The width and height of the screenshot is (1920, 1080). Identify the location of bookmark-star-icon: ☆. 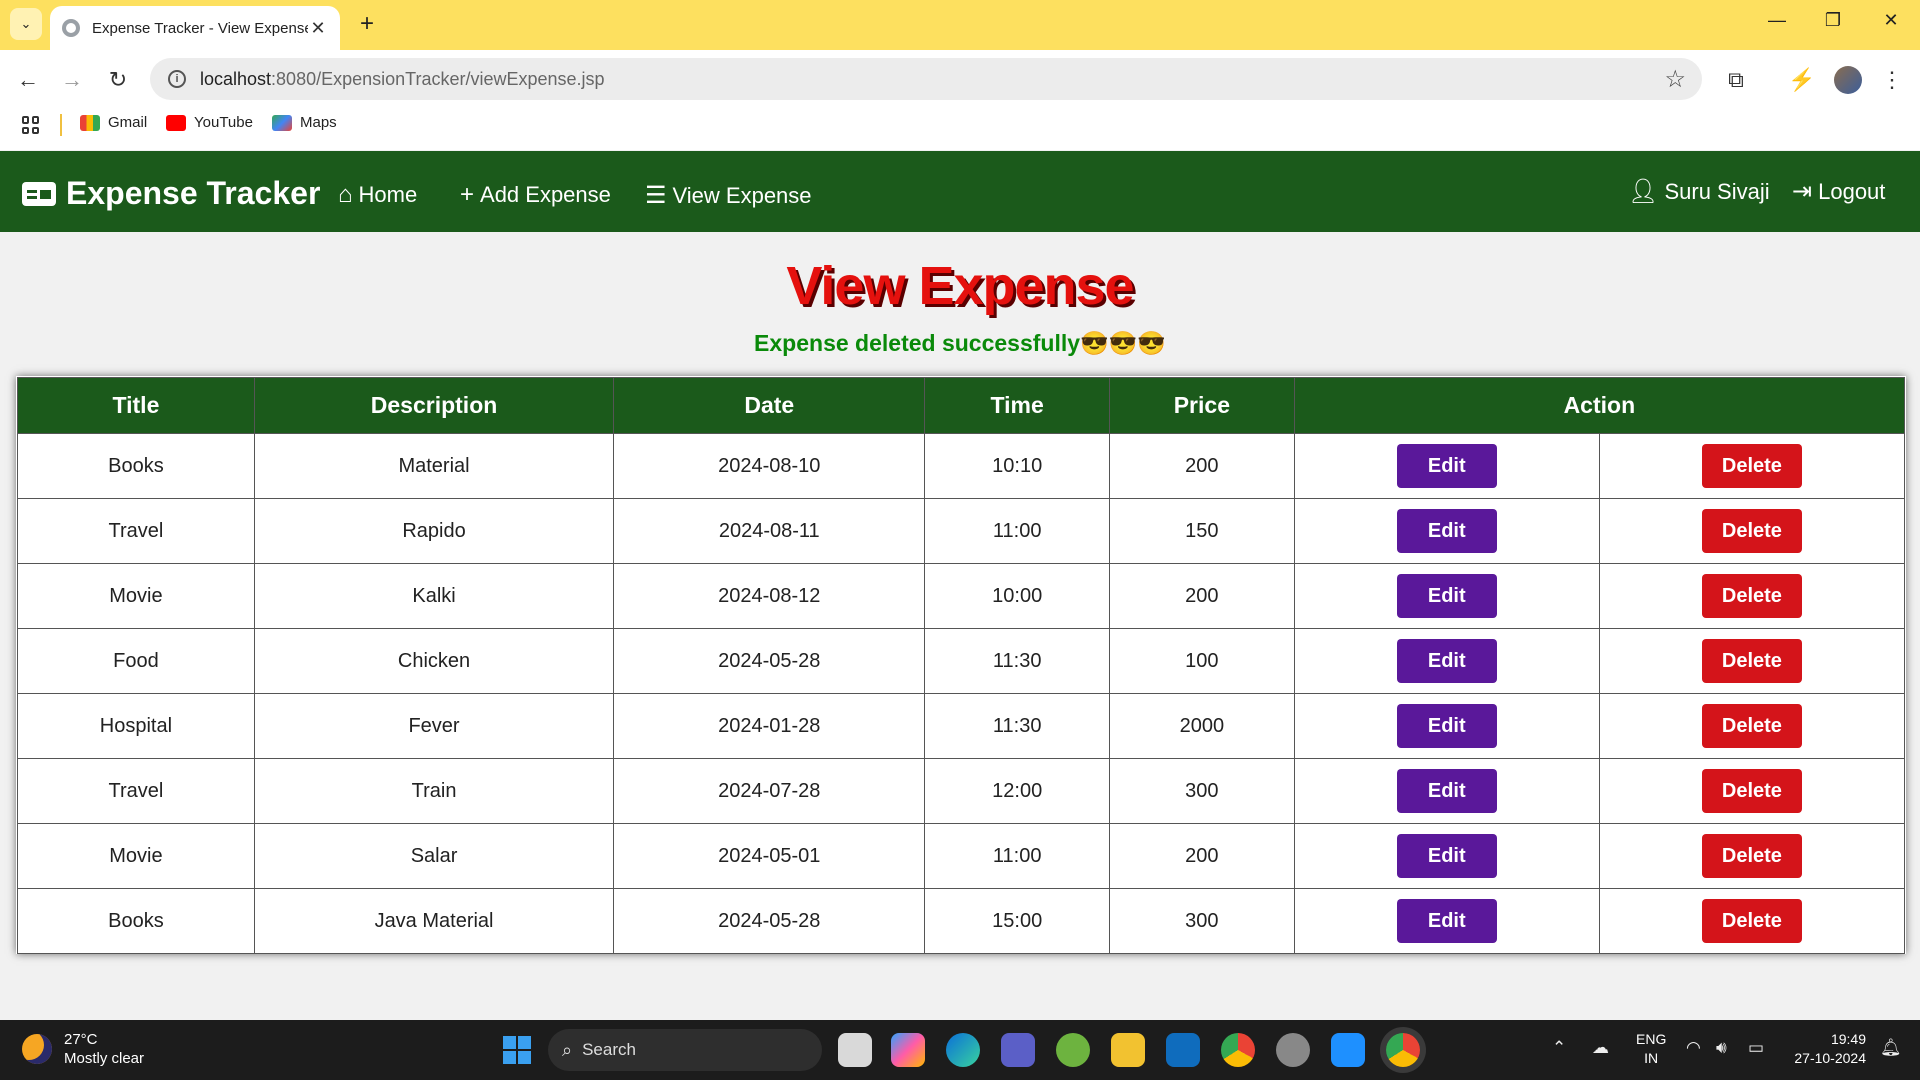
(1675, 79).